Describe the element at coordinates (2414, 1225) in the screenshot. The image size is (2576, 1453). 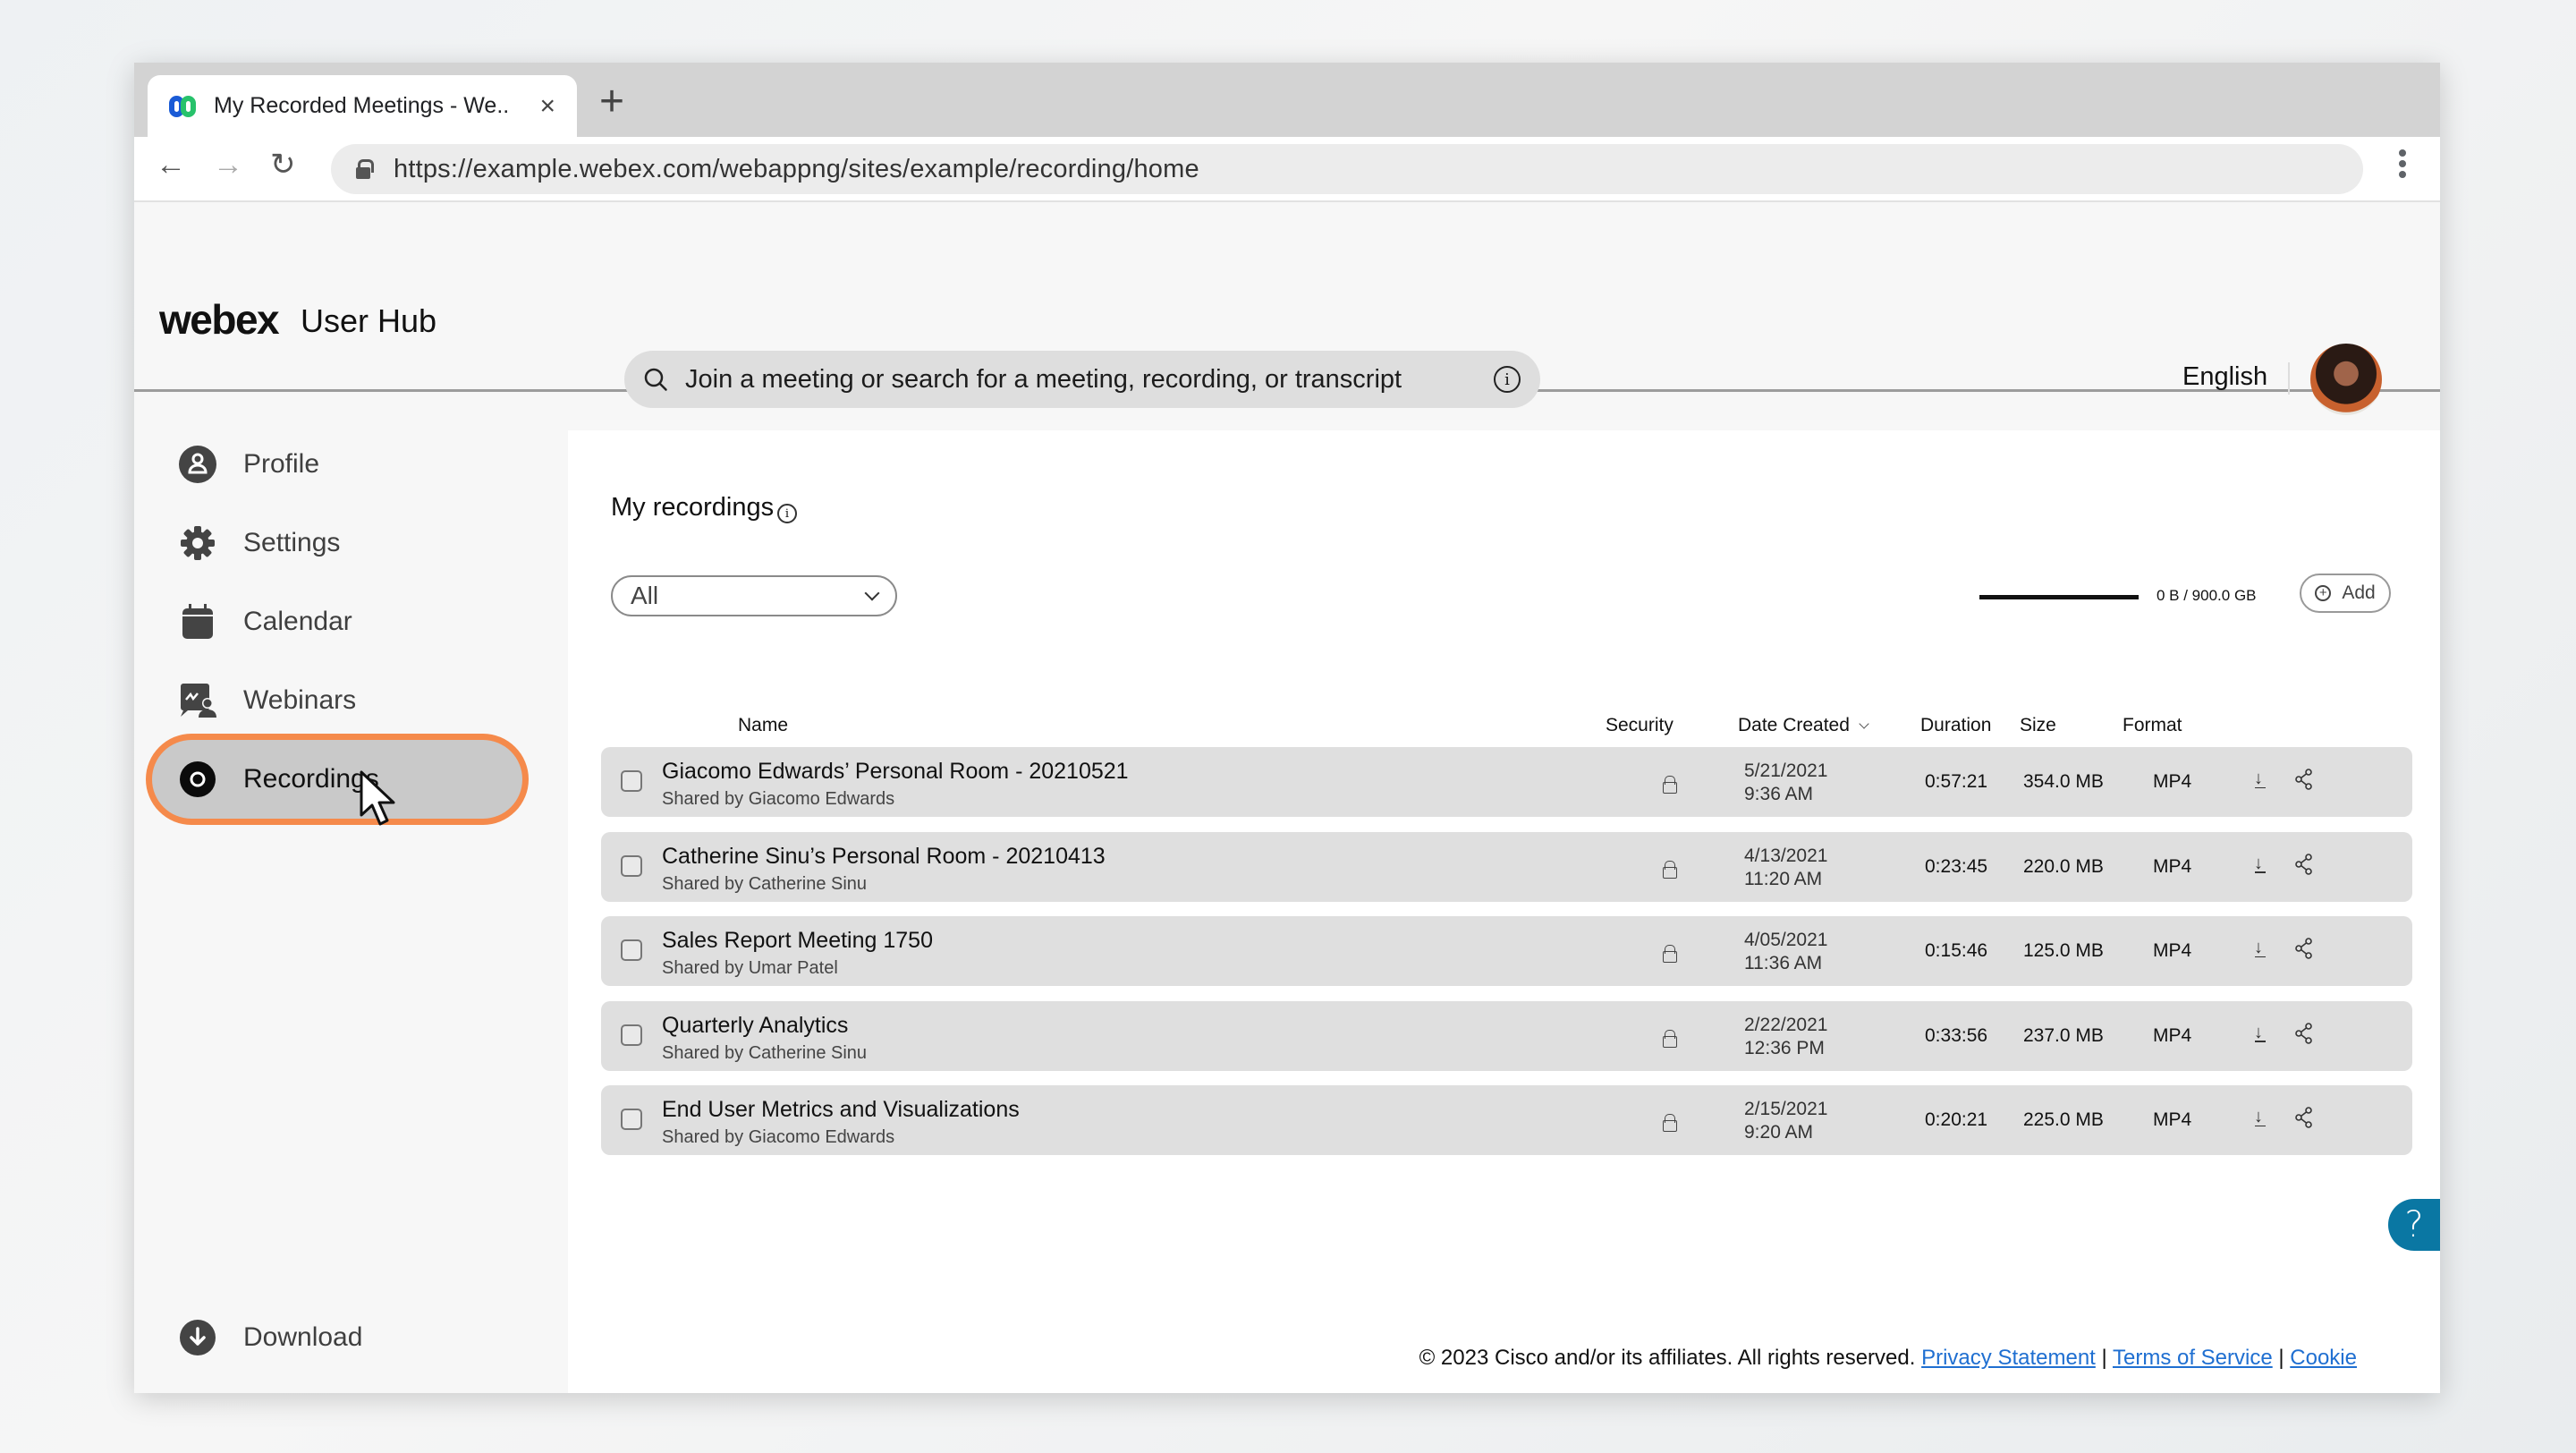
I see `help-fab-button: ?` at that location.